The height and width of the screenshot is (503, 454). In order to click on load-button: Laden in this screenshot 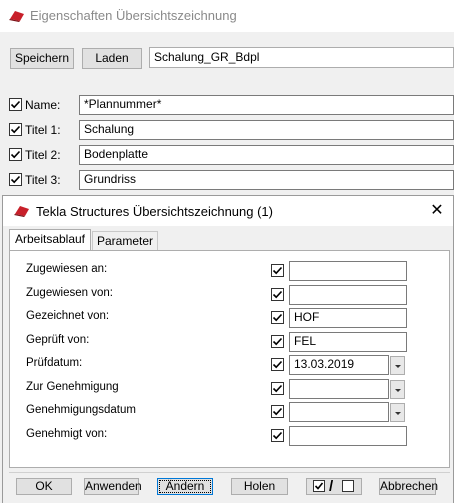, I will do `click(112, 58)`.